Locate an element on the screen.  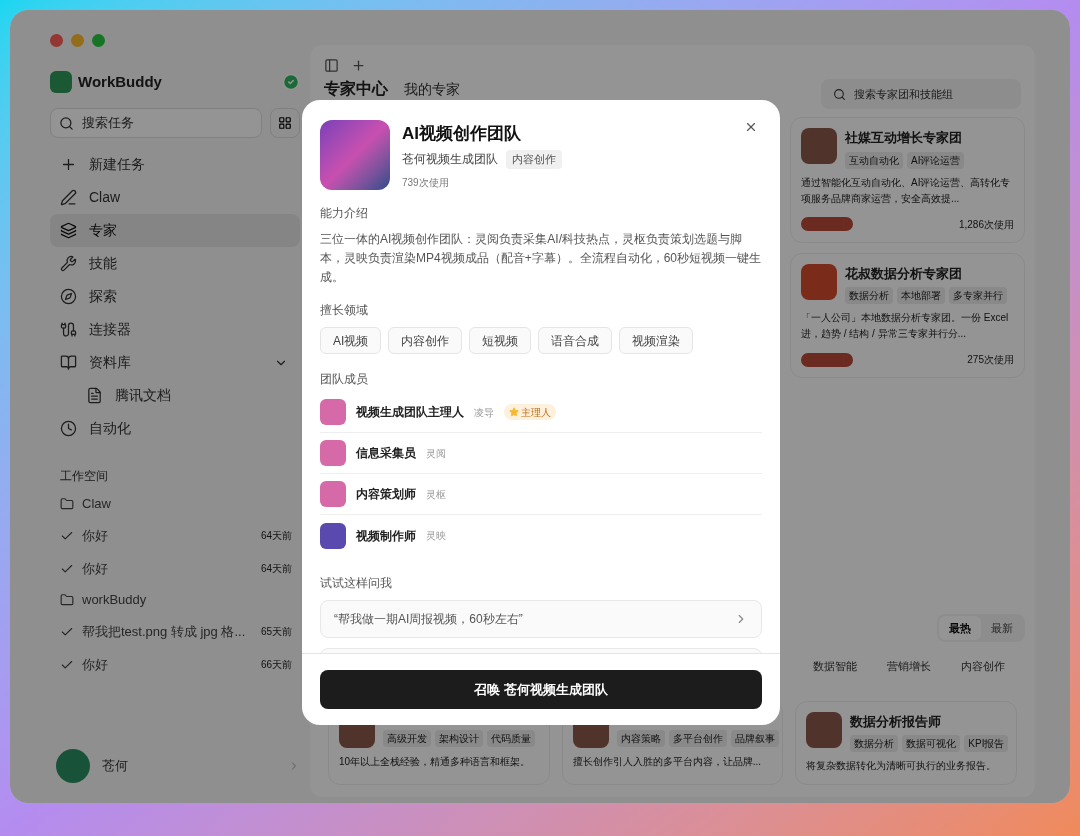
layers-icon is located at coordinates (68, 230).